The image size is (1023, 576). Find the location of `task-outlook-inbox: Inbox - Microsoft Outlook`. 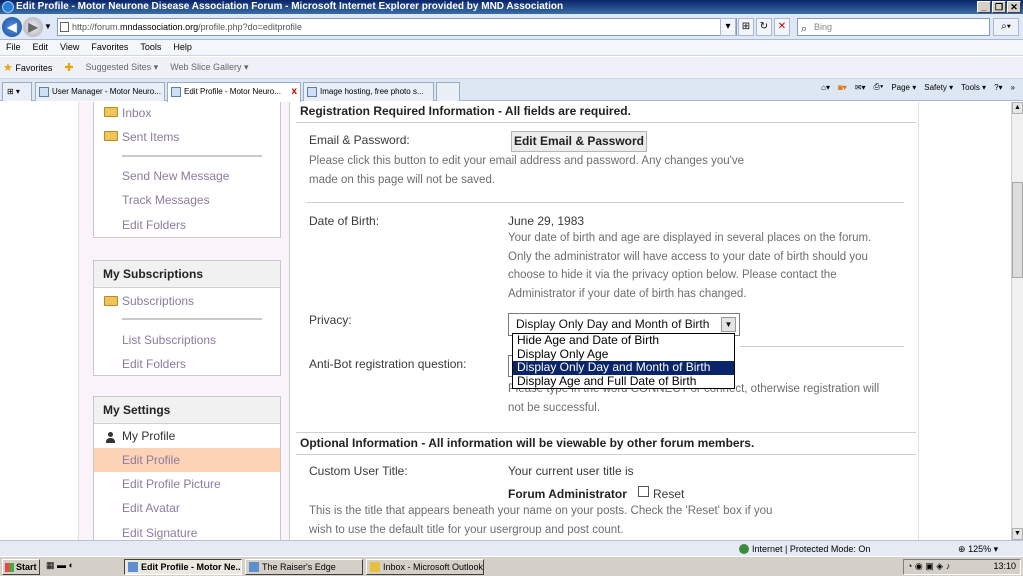

task-outlook-inbox: Inbox - Microsoft Outlook is located at coordinates (425, 567).